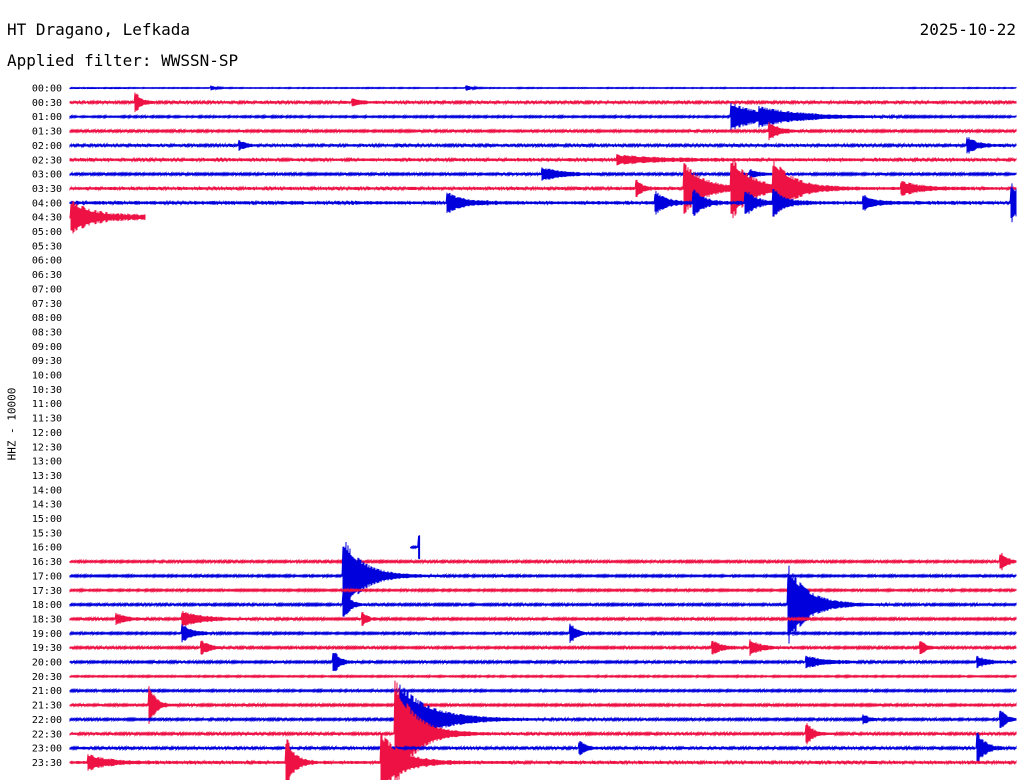  Describe the element at coordinates (47, 304) in the screenshot. I see `time-tick-label: 07:30` at that location.